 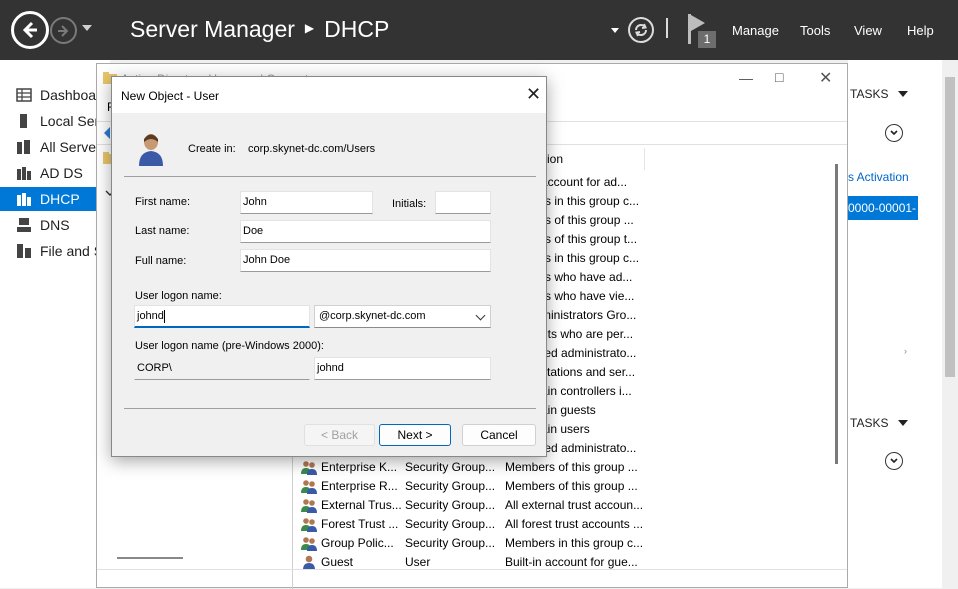 What do you see at coordinates (372, 316) in the screenshot?
I see `domain-suffix-value: @corp.skynet-dc.com` at bounding box center [372, 316].